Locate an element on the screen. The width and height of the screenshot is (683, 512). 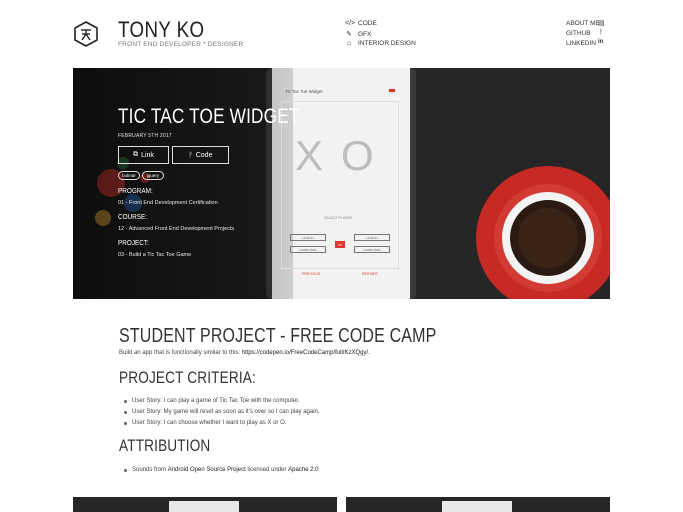
git-icon: ᚹ is located at coordinates (601, 32).